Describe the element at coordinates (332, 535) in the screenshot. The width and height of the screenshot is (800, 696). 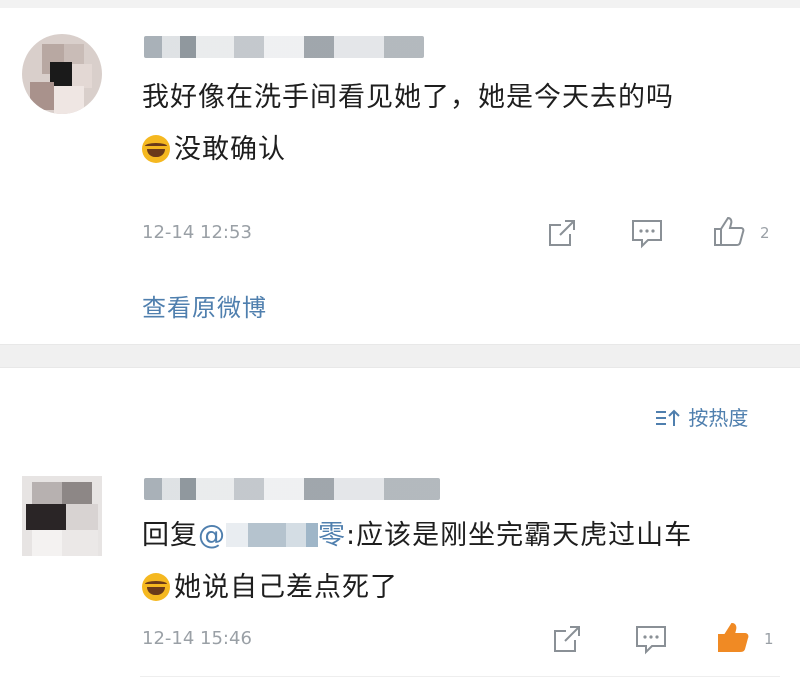
I see `mention-name-tail: 零` at that location.